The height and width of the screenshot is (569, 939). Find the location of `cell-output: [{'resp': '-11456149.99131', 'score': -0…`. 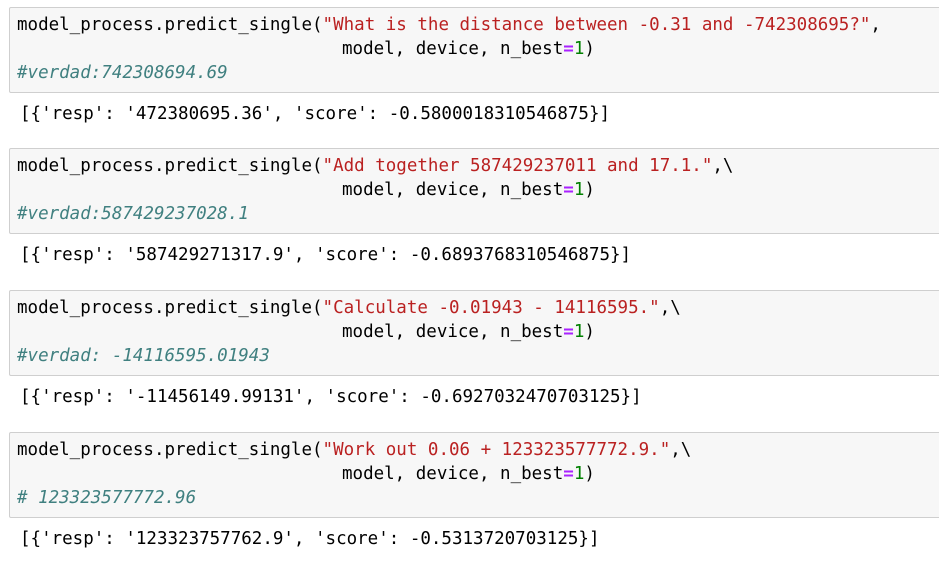

cell-output: [{'resp': '-11456149.99131', 'score': -0… is located at coordinates (331, 397).